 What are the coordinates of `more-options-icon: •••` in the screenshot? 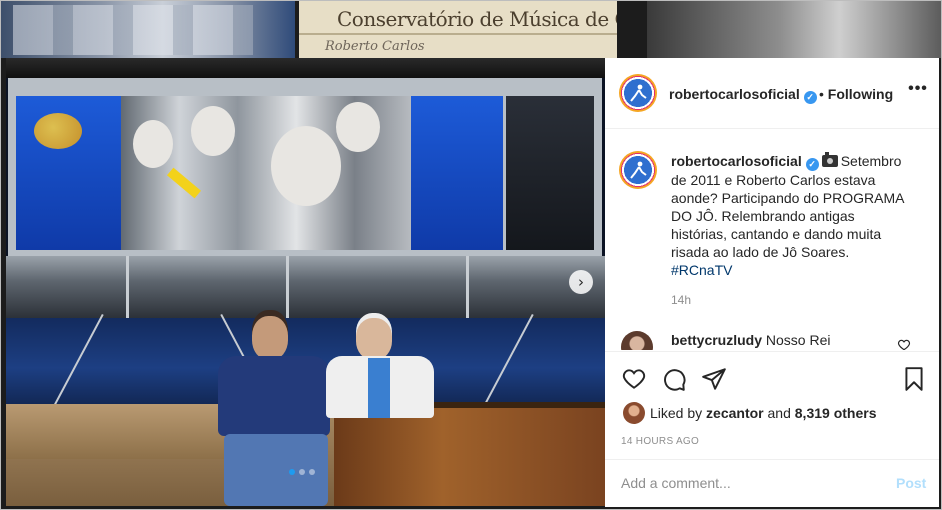 It's located at (918, 91).